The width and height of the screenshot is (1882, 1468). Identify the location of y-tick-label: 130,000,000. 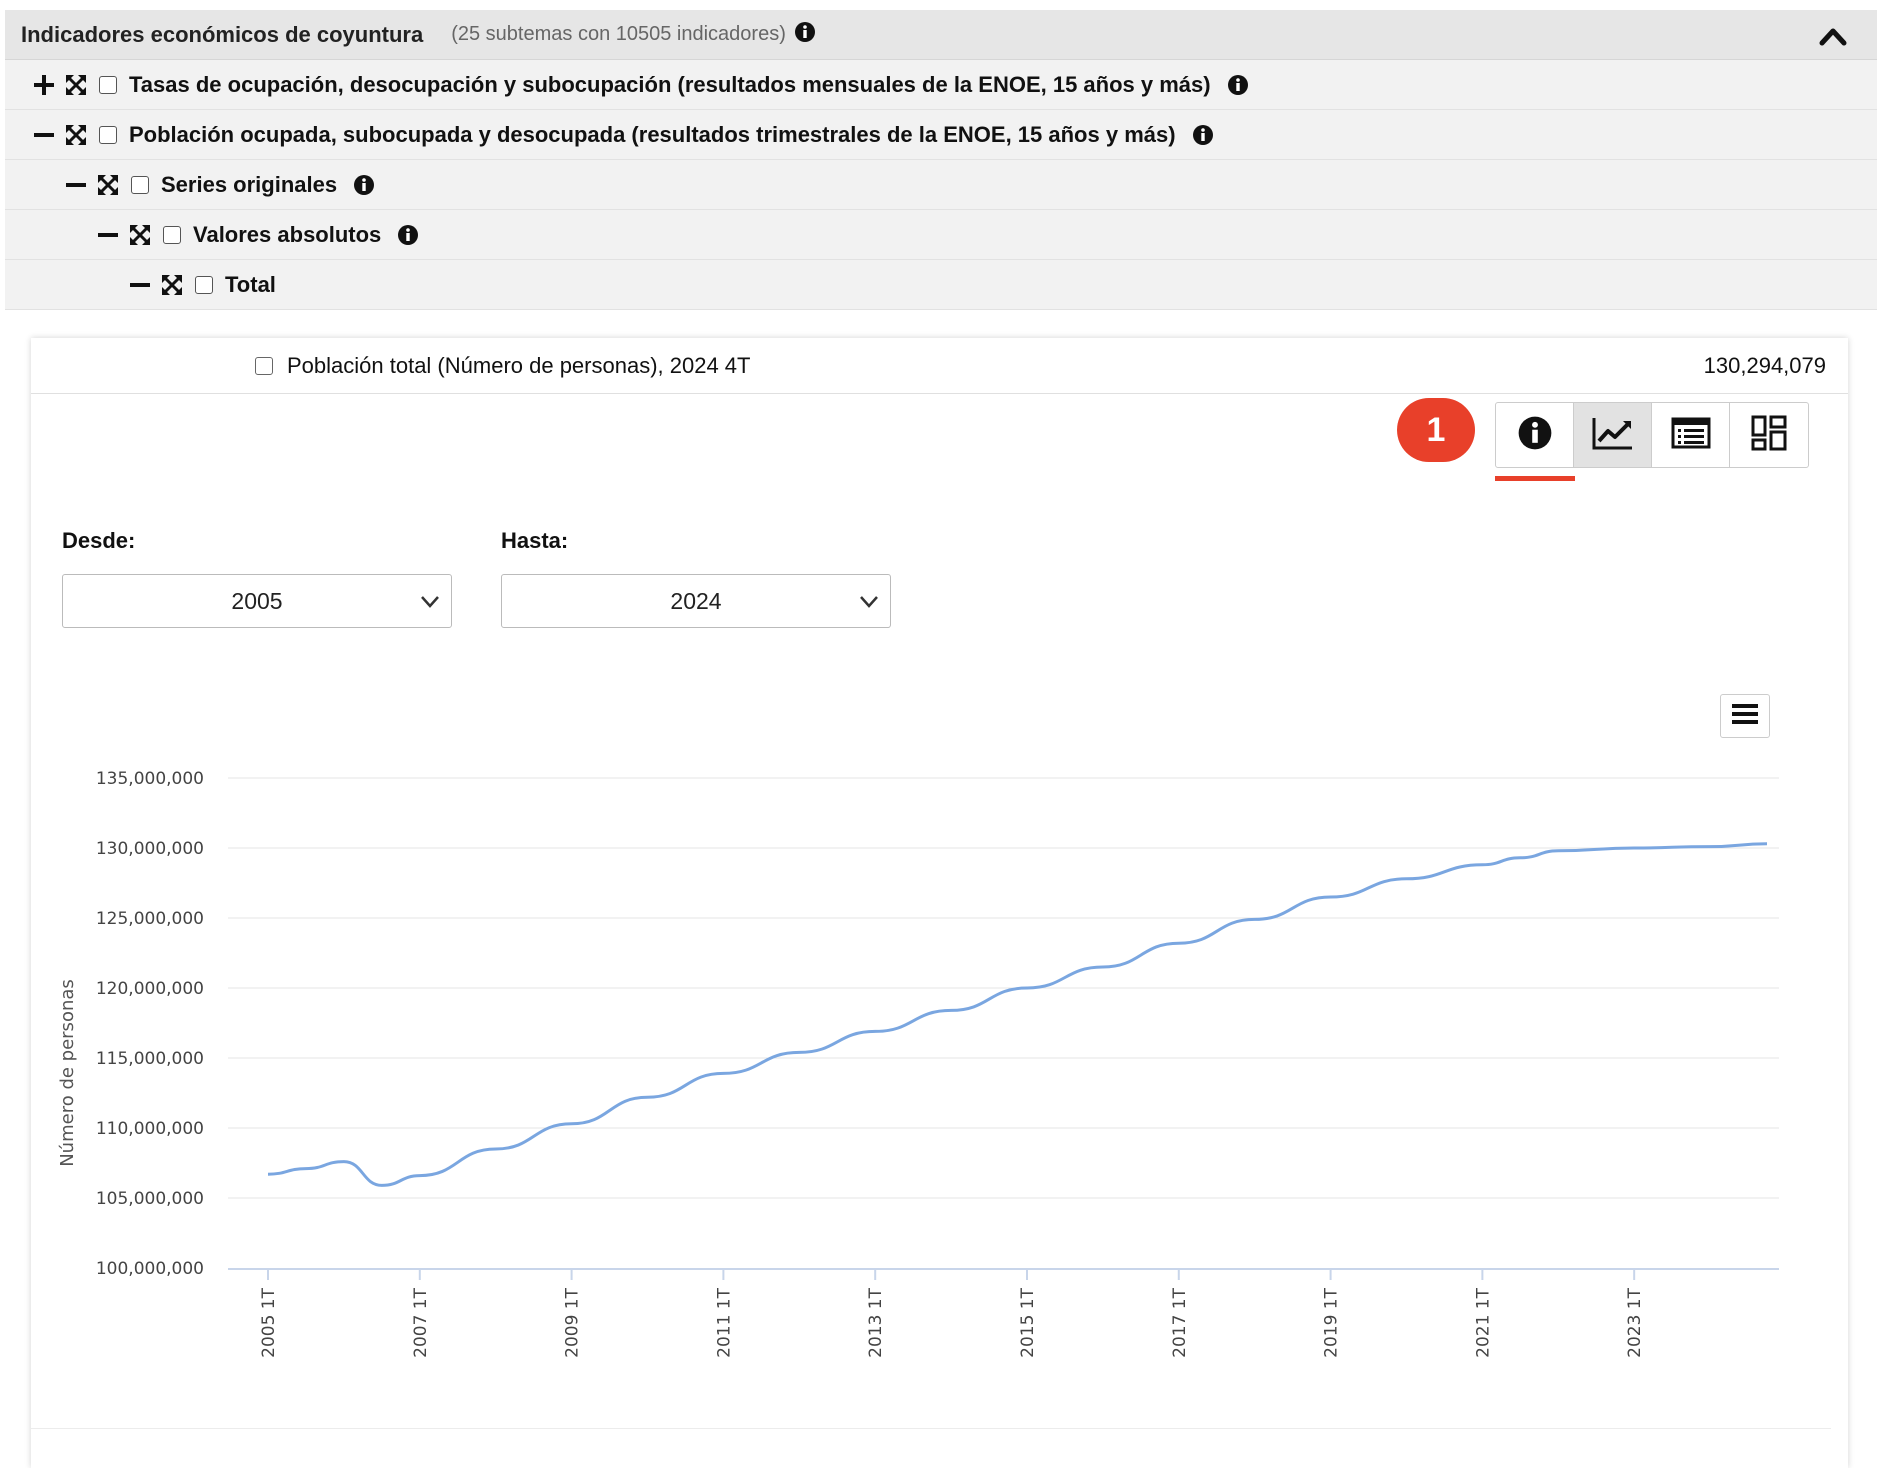
(150, 849).